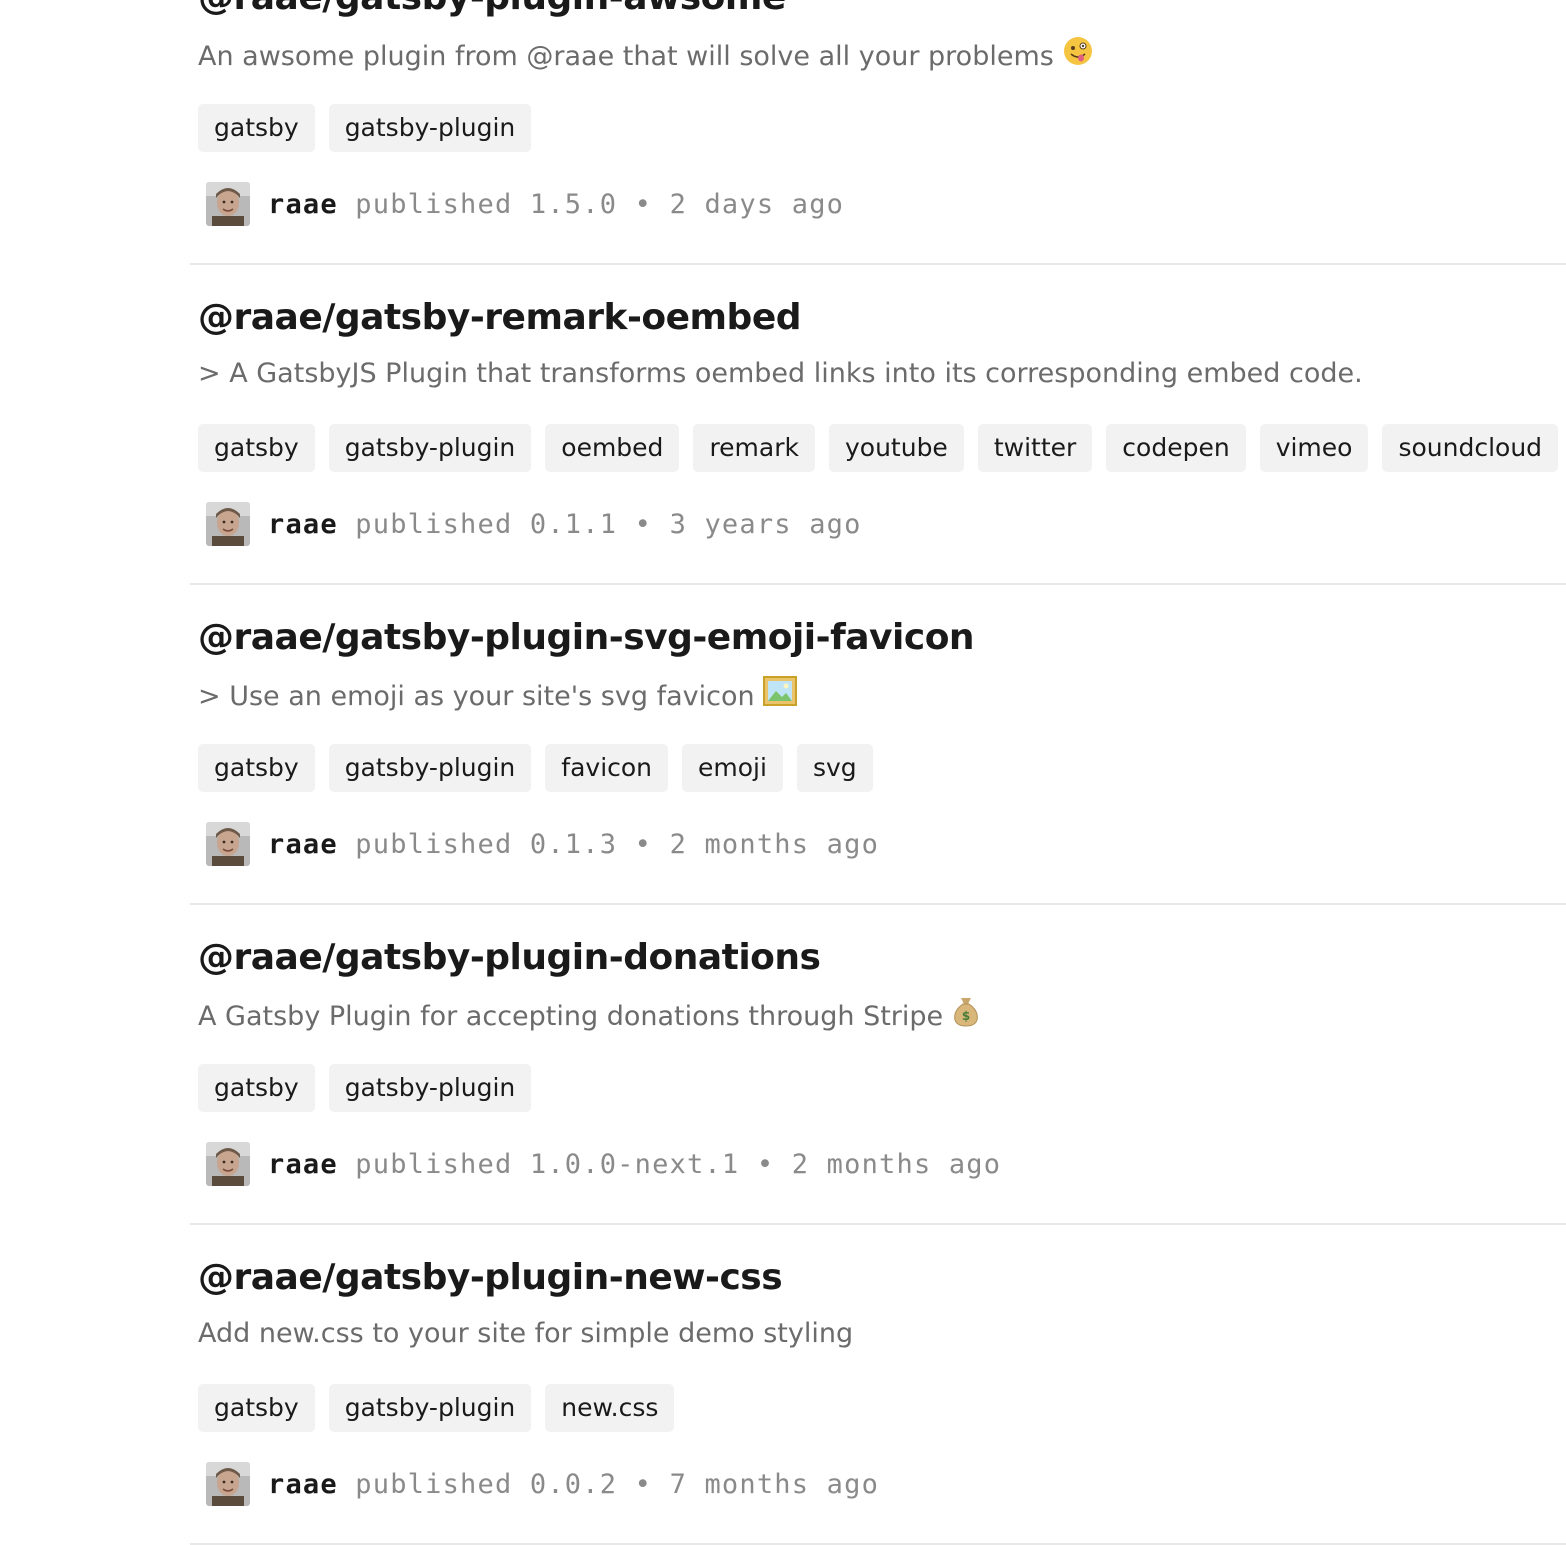 The width and height of the screenshot is (1566, 1545). Describe the element at coordinates (757, 204) in the screenshot. I see `published-time: 2 days ago` at that location.